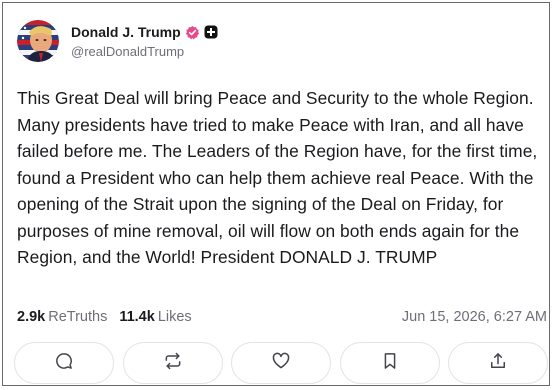  I want to click on user-avatar, so click(38, 41).